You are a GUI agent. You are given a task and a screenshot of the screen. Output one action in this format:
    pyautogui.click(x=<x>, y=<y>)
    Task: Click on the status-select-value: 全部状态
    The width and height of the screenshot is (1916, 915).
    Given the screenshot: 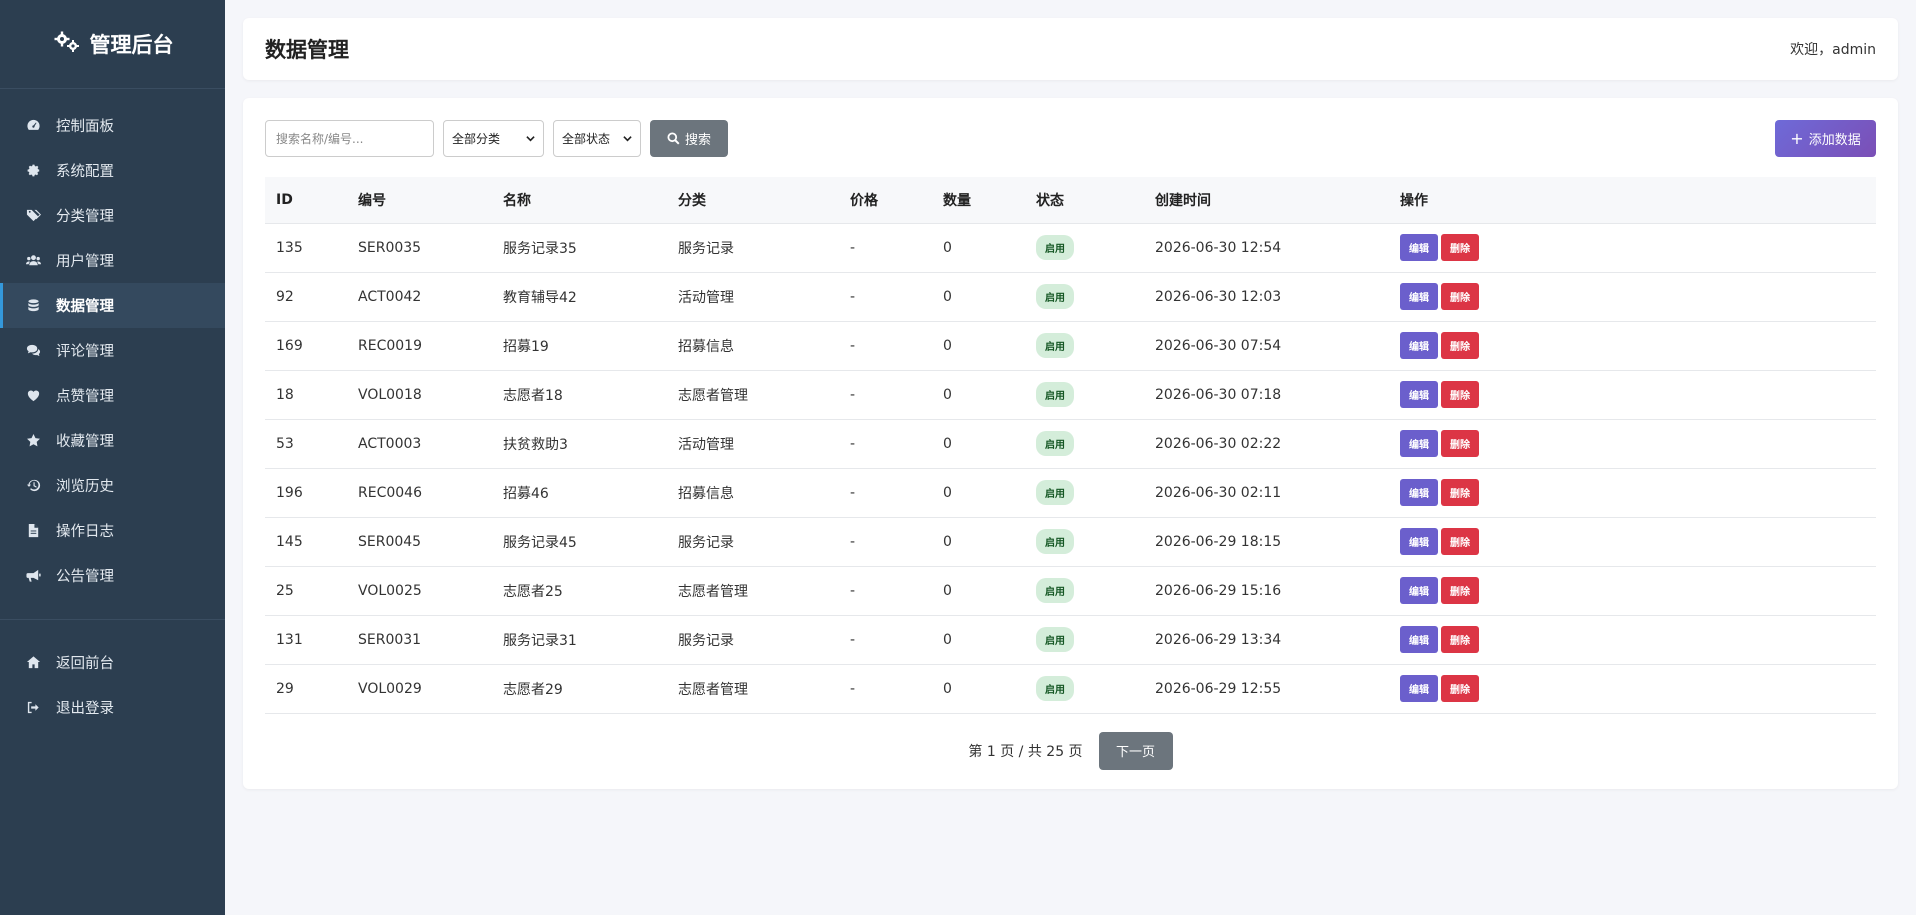 What is the action you would take?
    pyautogui.click(x=586, y=139)
    